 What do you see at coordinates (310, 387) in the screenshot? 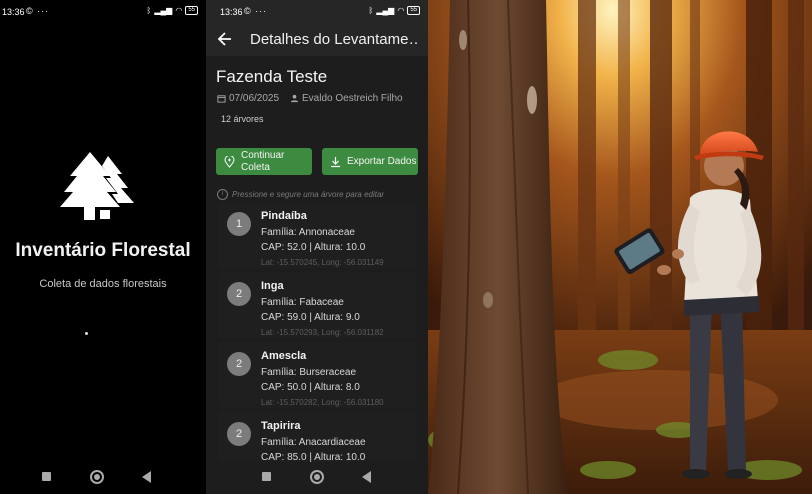
I see `tree-measures: CAP: 50.0 | Altura: 8.0` at bounding box center [310, 387].